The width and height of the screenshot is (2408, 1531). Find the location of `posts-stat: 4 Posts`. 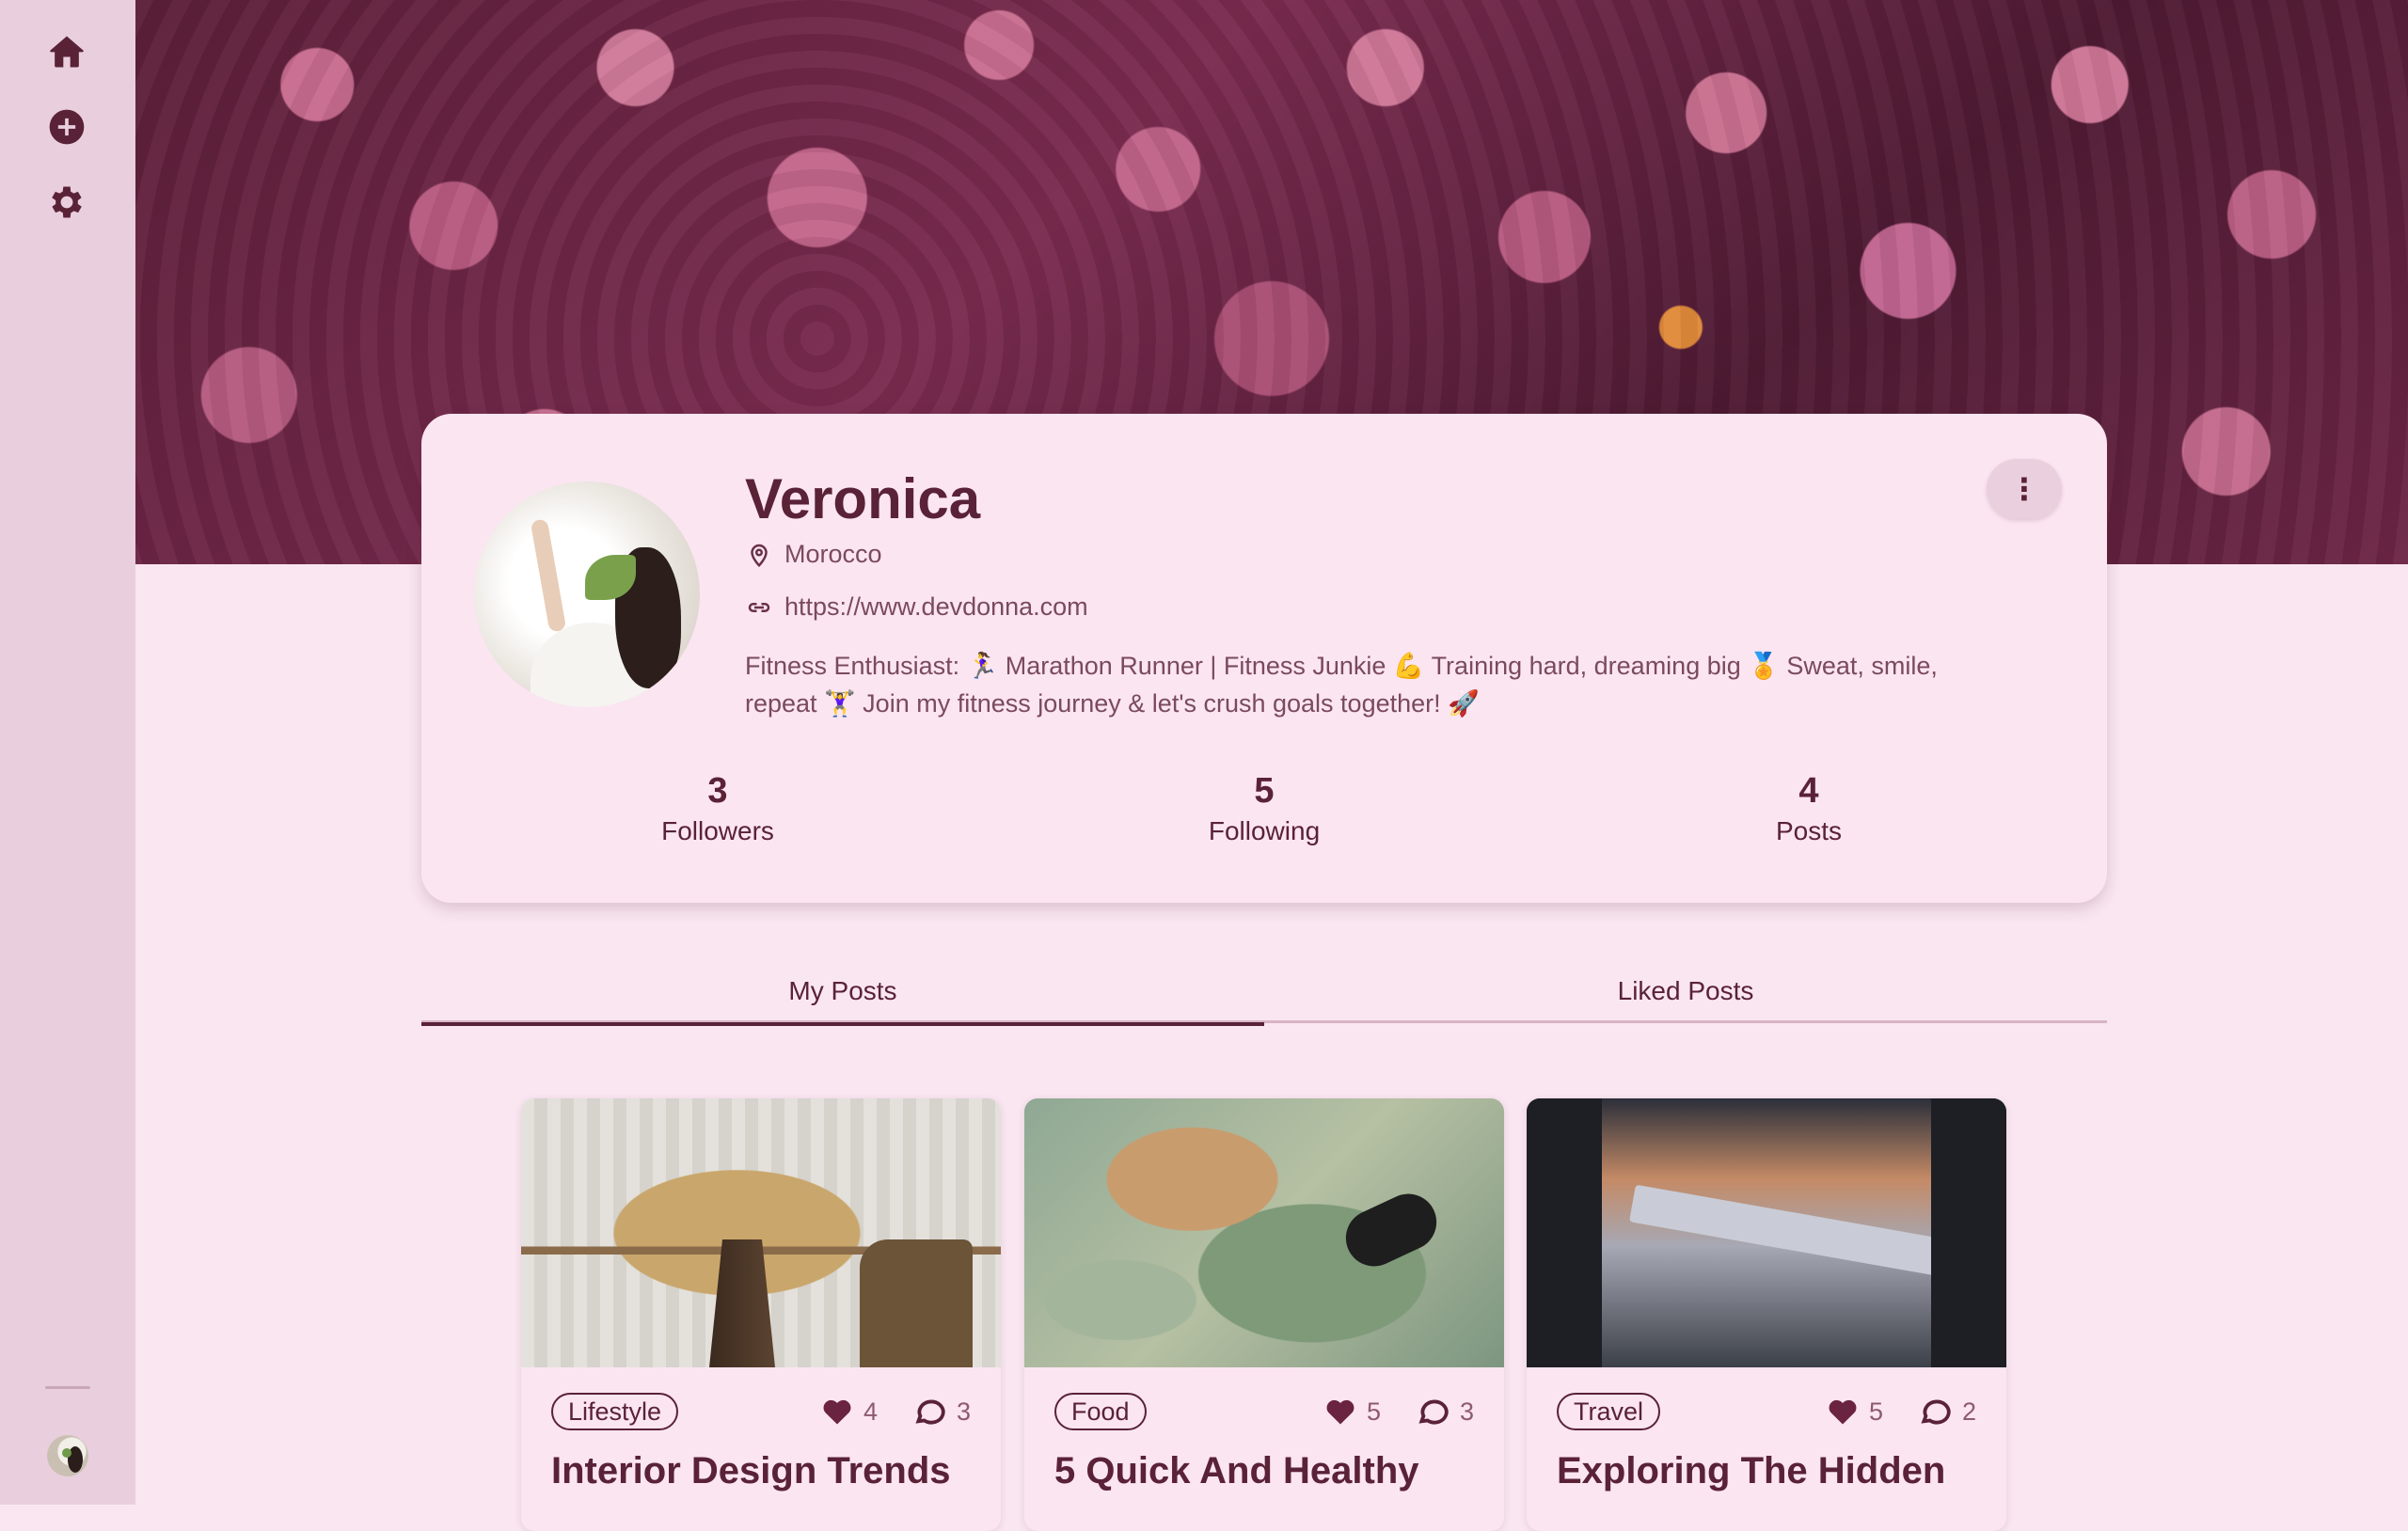

posts-stat: 4 Posts is located at coordinates (1809, 806).